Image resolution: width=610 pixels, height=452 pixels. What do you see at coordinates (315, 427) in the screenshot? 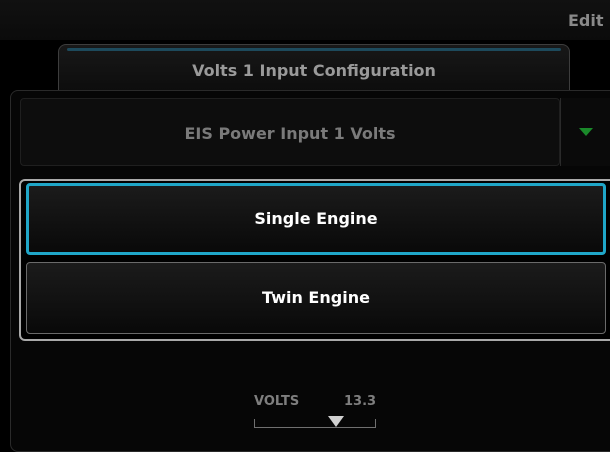
I see `gauge-scale-line` at bounding box center [315, 427].